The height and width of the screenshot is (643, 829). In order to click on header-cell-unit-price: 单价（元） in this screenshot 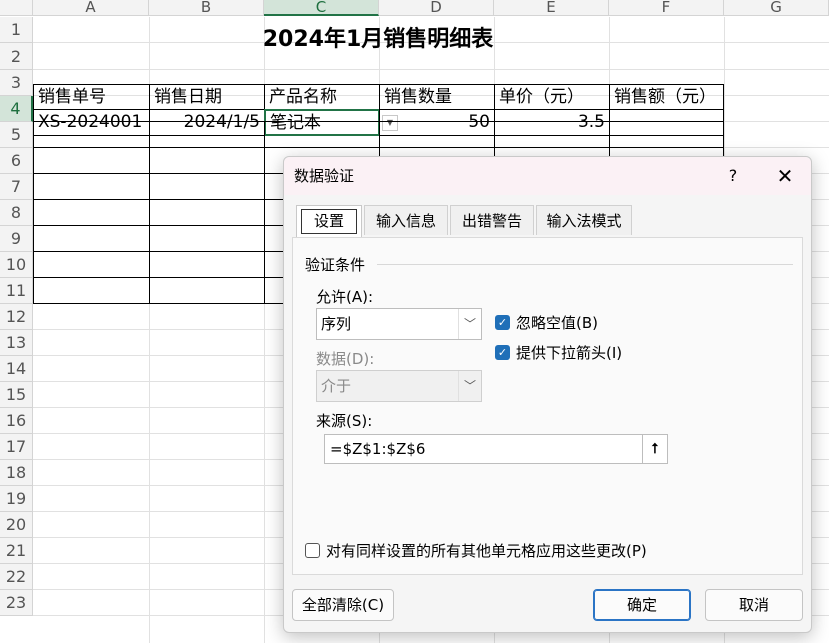, I will do `click(552, 97)`.